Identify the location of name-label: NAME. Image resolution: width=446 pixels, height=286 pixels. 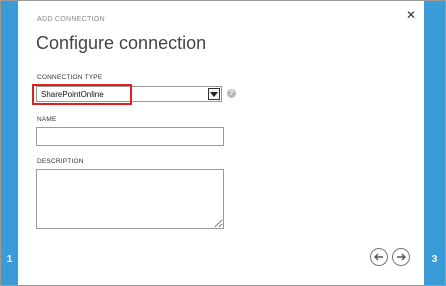
(47, 119).